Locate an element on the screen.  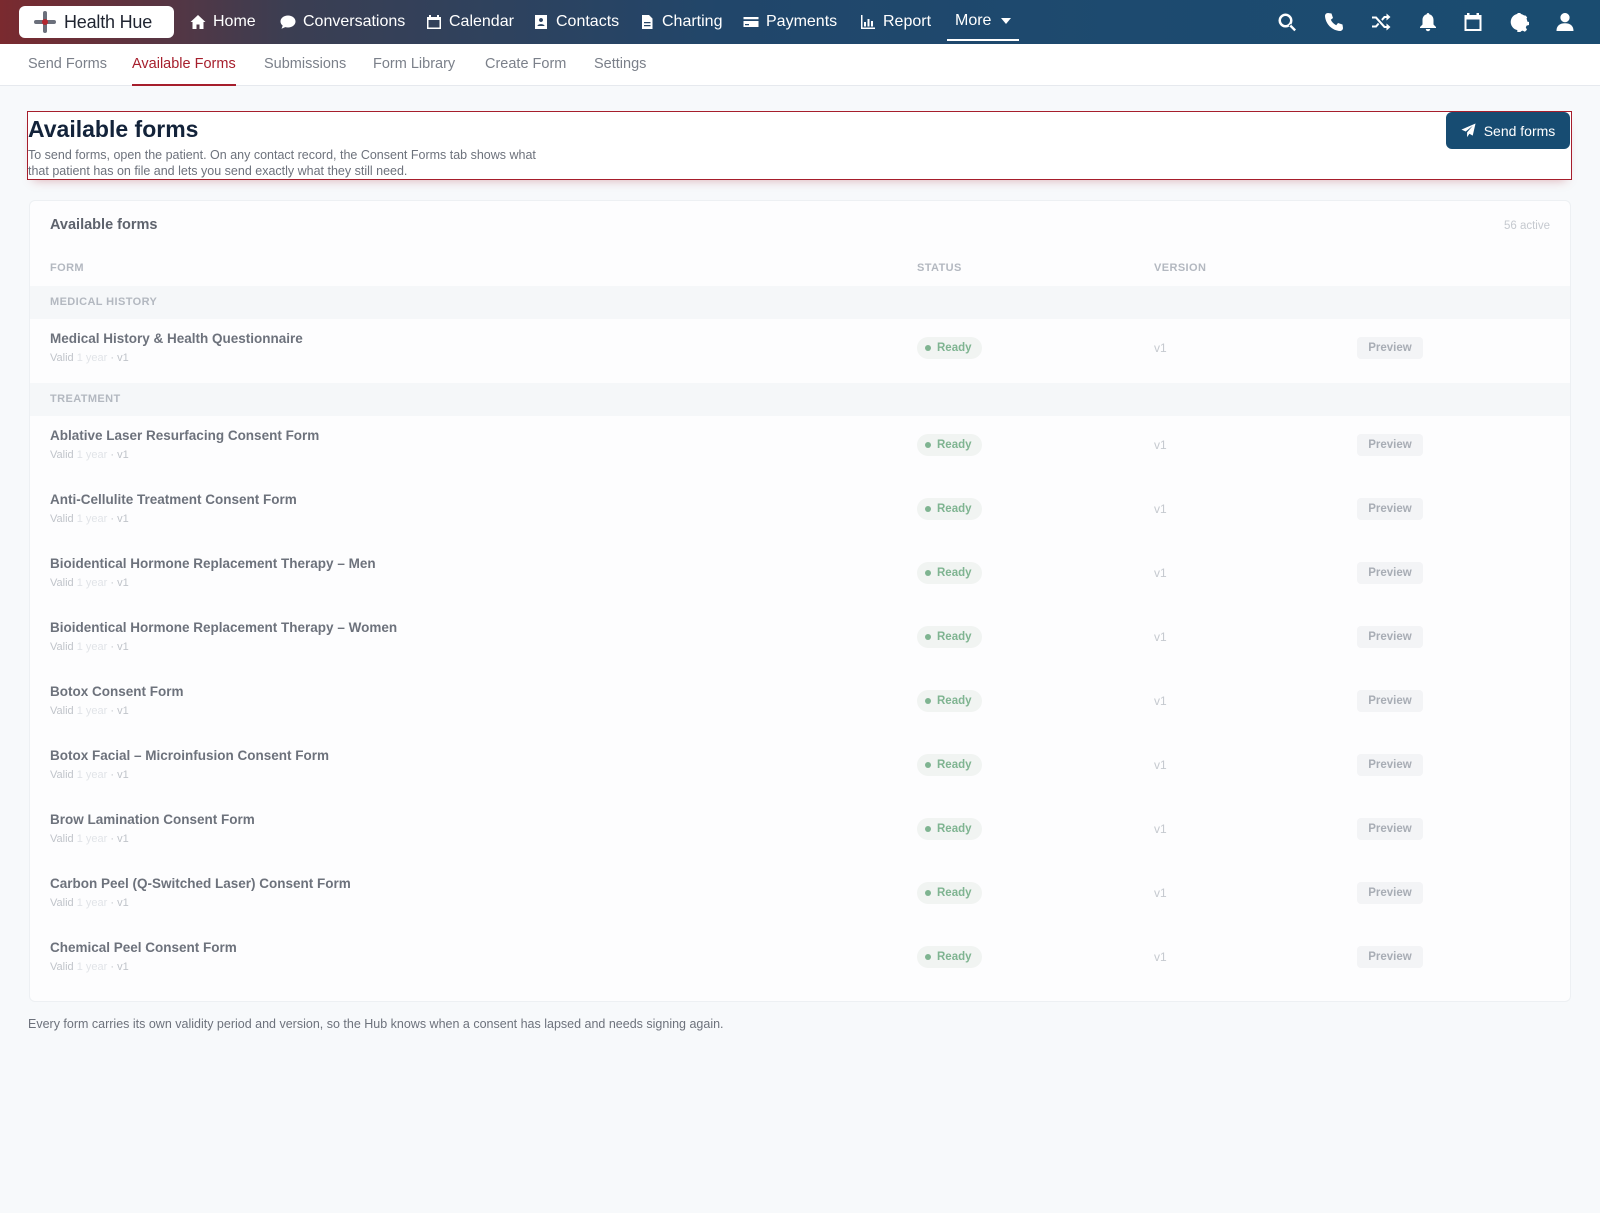
card-title: Available forms is located at coordinates (104, 225).